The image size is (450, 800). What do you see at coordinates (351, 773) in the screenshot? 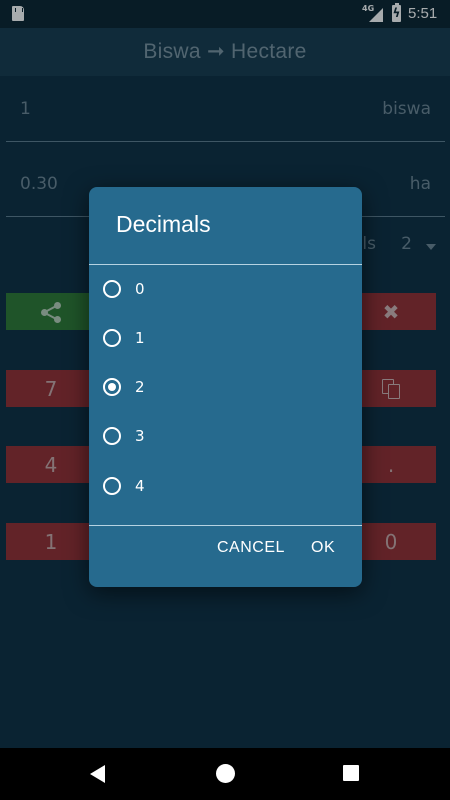
I see `recents-icon` at bounding box center [351, 773].